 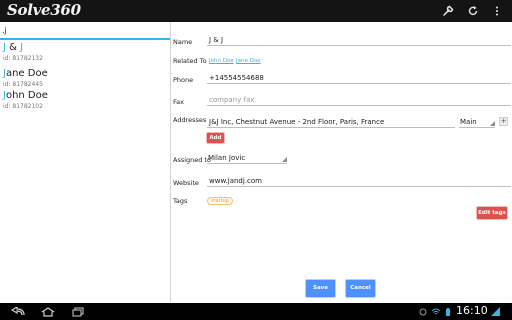 I want to click on name-rest: &, so click(x=13, y=47).